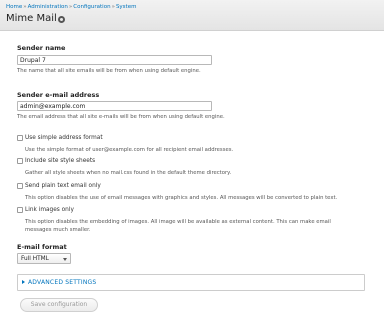 This screenshot has width=384, height=320. What do you see at coordinates (58, 95) in the screenshot?
I see `sender-email-label: Sender e-mail address` at bounding box center [58, 95].